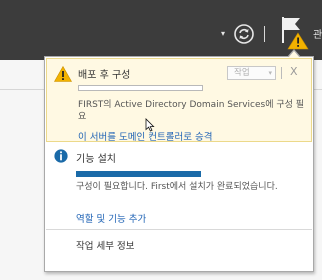 The image size is (322, 280). What do you see at coordinates (104, 75) in the screenshot?
I see `notification-title: 배포 후 구성` at bounding box center [104, 75].